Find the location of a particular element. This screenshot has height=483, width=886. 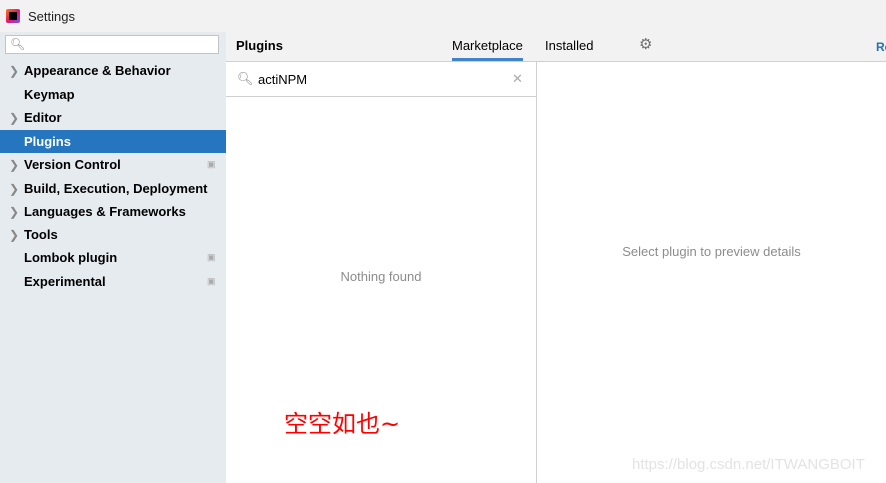

window-title: Settings is located at coordinates (51, 16).